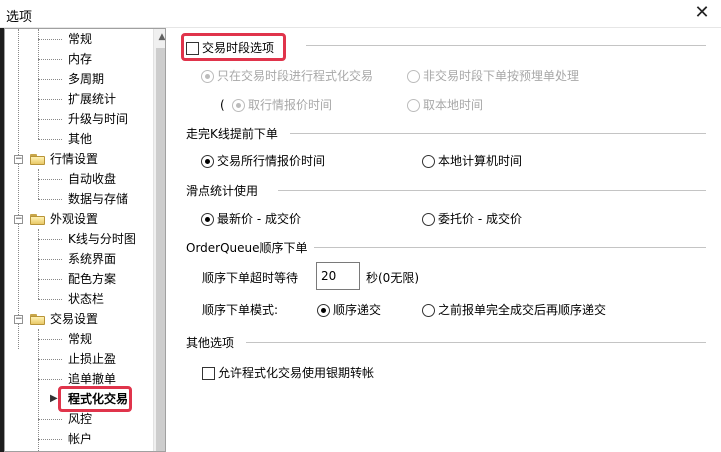 The height and width of the screenshot is (452, 721). I want to click on tree-item-multi-period: 多周期, so click(86, 79).